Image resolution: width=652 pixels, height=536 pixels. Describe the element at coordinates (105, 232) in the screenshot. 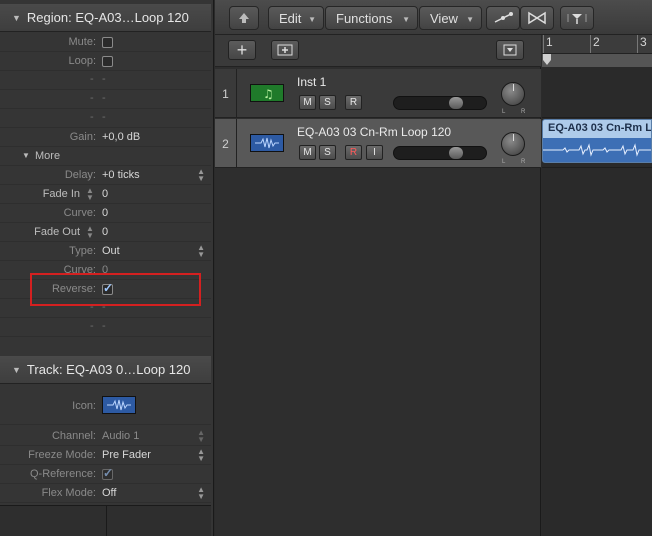

I see `fade-out-value: 0` at that location.